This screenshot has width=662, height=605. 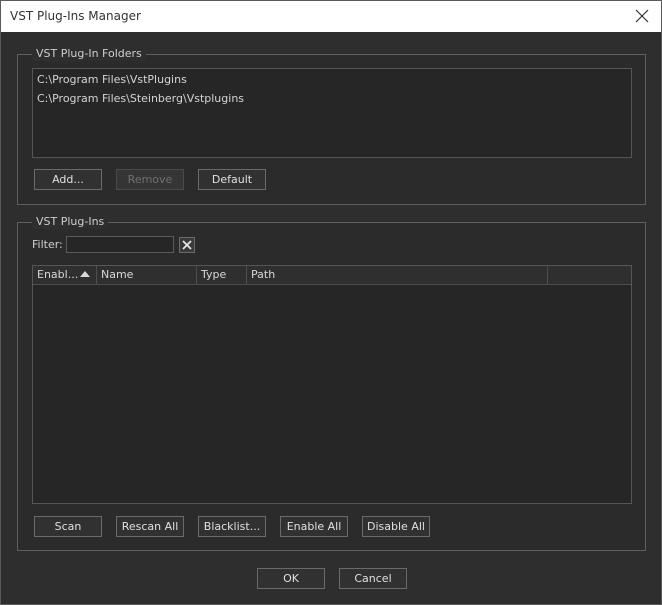 I want to click on rescan-all-button: Rescan All, so click(x=150, y=526).